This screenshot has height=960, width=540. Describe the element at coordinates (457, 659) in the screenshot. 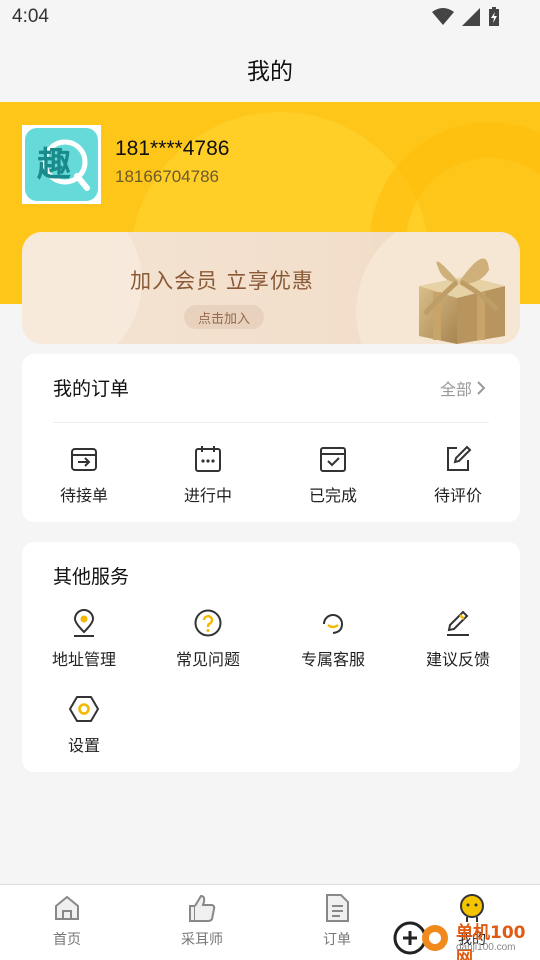

I see `service-feedback-label: 建议反馈` at that location.